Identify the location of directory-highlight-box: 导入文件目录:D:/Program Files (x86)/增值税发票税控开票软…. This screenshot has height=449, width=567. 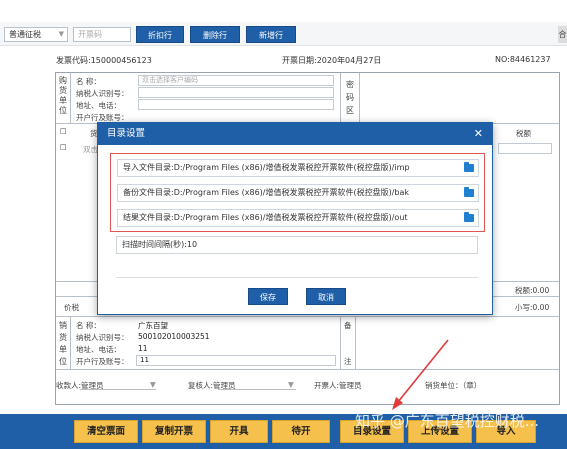
(297, 192).